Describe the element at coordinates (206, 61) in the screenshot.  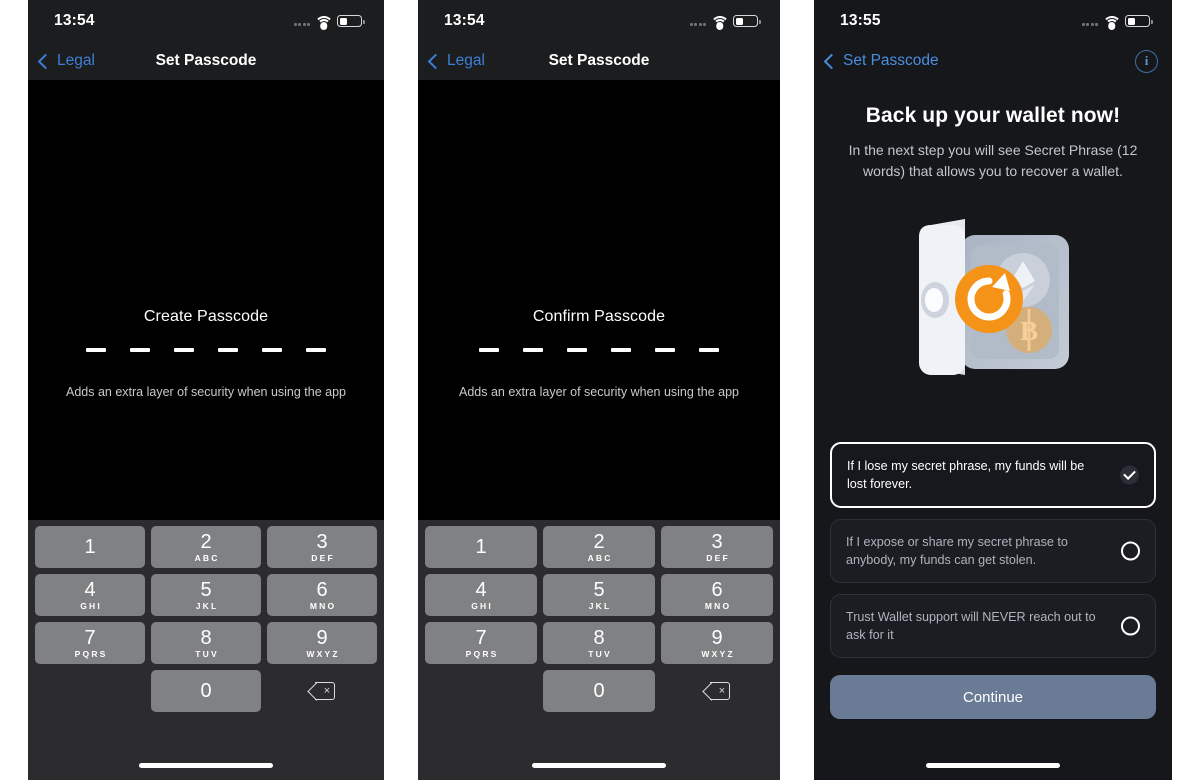
I see `navigation-bar: Legal Set Passcode` at that location.